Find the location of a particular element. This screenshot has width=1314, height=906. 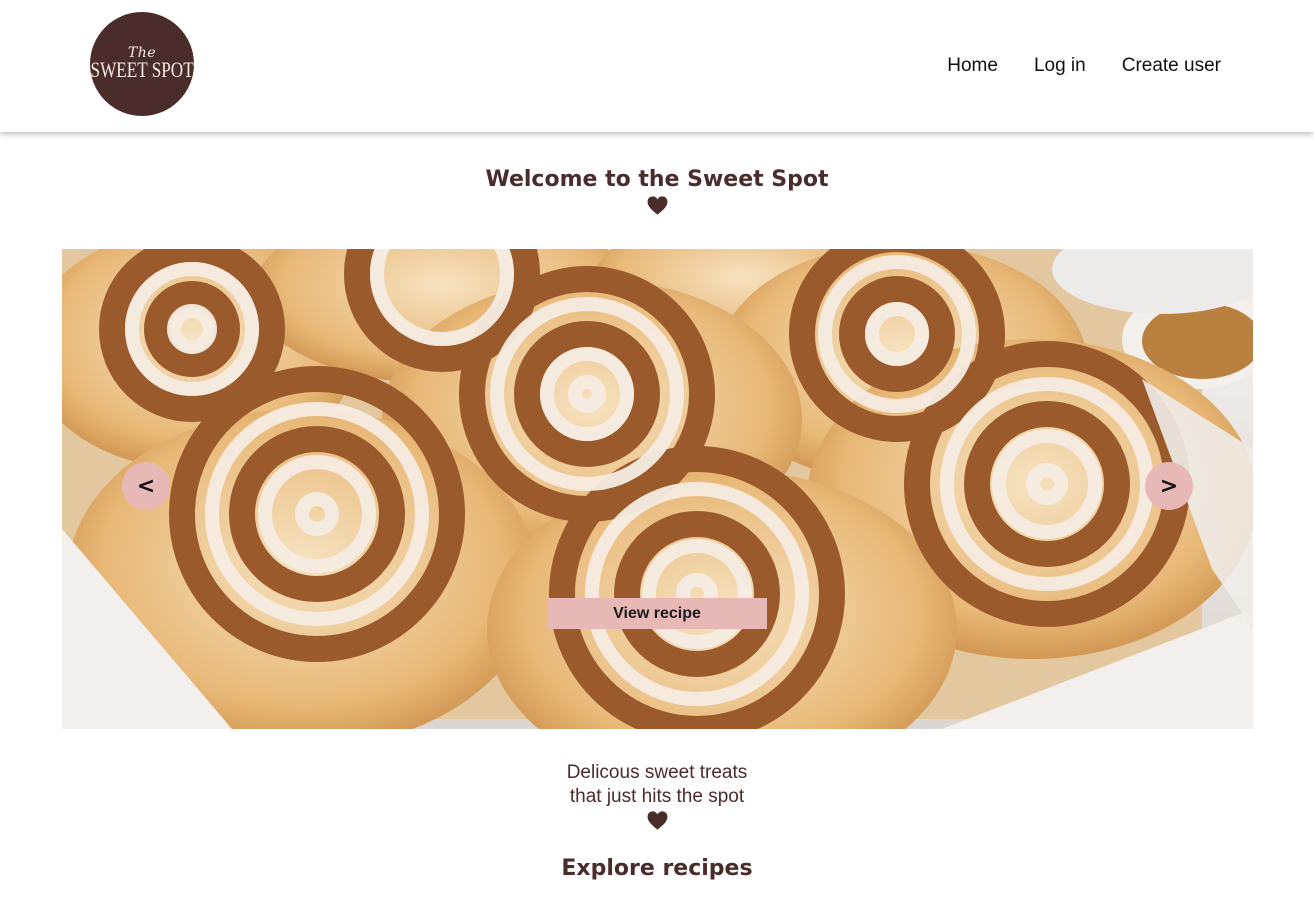

nav-create-user-link: Create user is located at coordinates (1171, 66).